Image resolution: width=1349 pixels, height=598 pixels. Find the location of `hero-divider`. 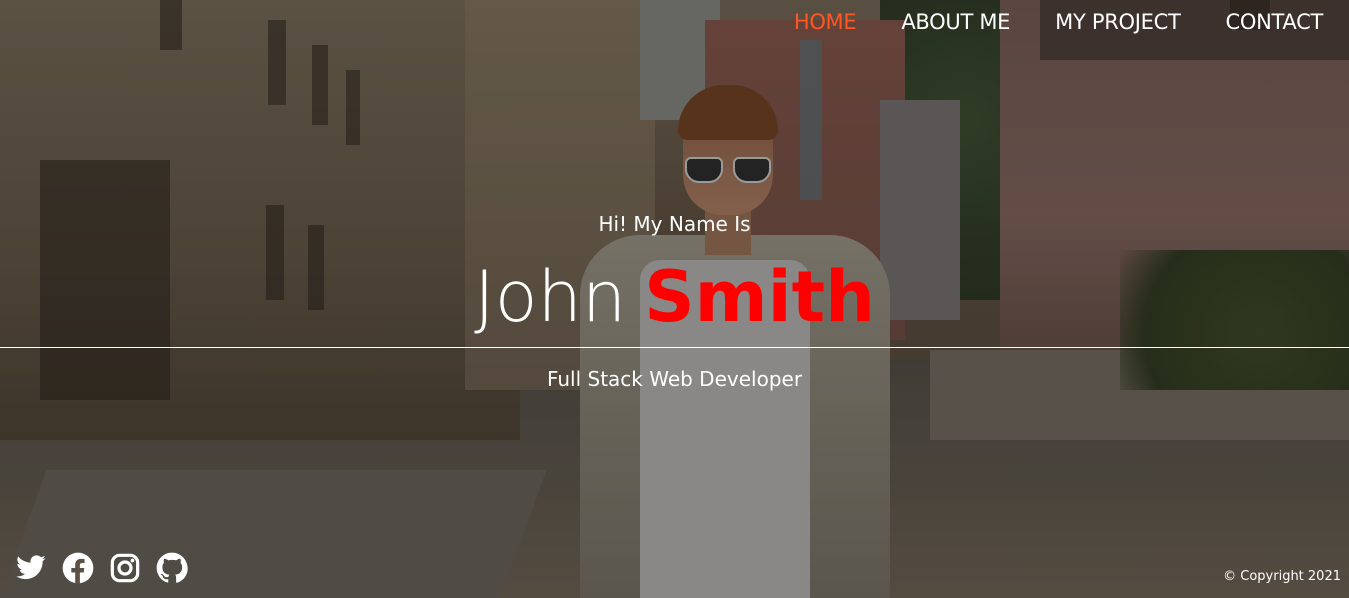

hero-divider is located at coordinates (674, 347).